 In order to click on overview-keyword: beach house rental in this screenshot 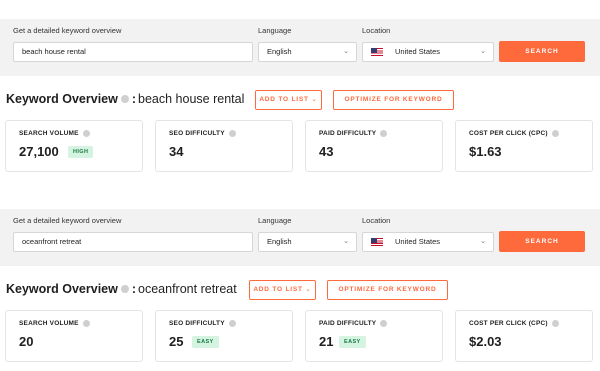, I will do `click(191, 99)`.